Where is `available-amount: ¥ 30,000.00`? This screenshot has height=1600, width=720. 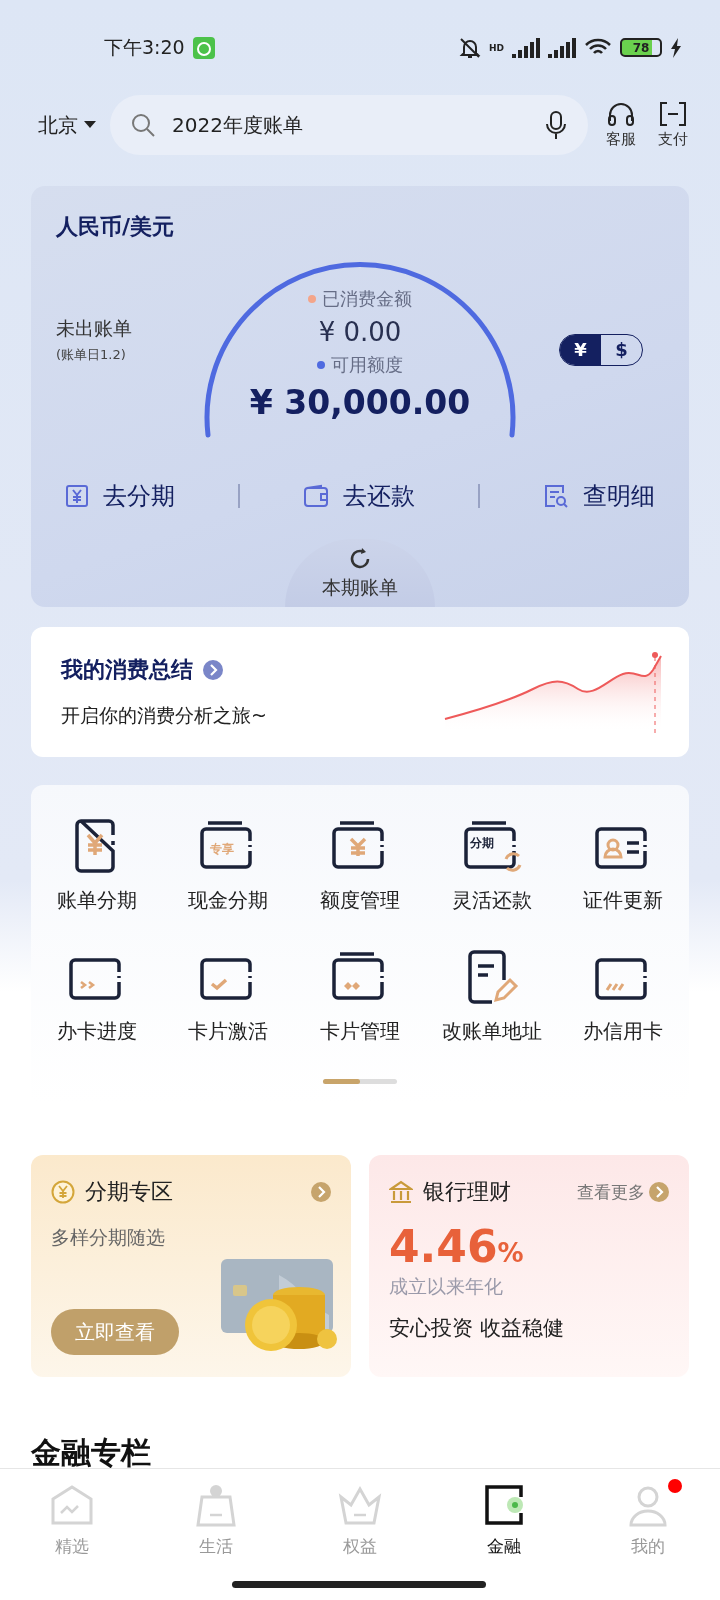
available-amount: ¥ 30,000.00 is located at coordinates (360, 402).